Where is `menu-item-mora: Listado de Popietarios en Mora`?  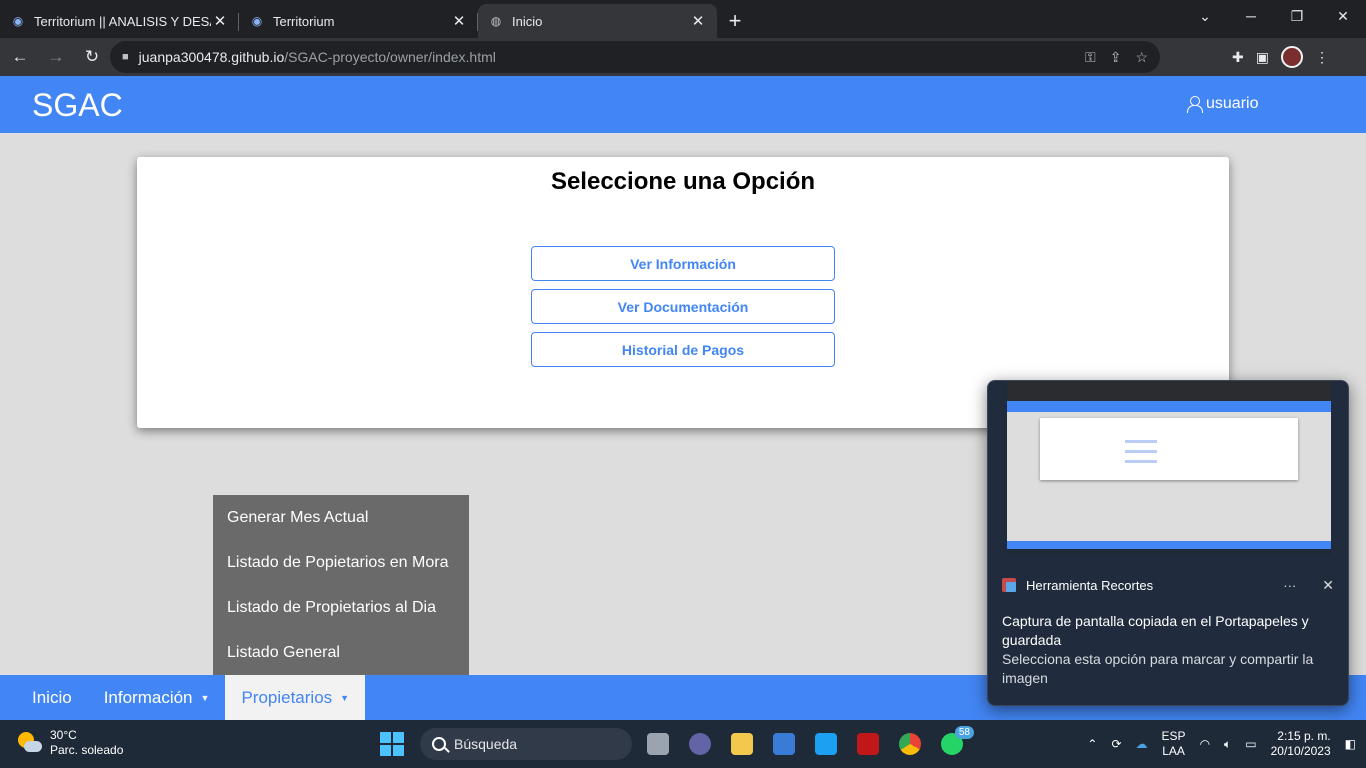
menu-item-mora: Listado de Popietarios en Mora is located at coordinates (341, 562).